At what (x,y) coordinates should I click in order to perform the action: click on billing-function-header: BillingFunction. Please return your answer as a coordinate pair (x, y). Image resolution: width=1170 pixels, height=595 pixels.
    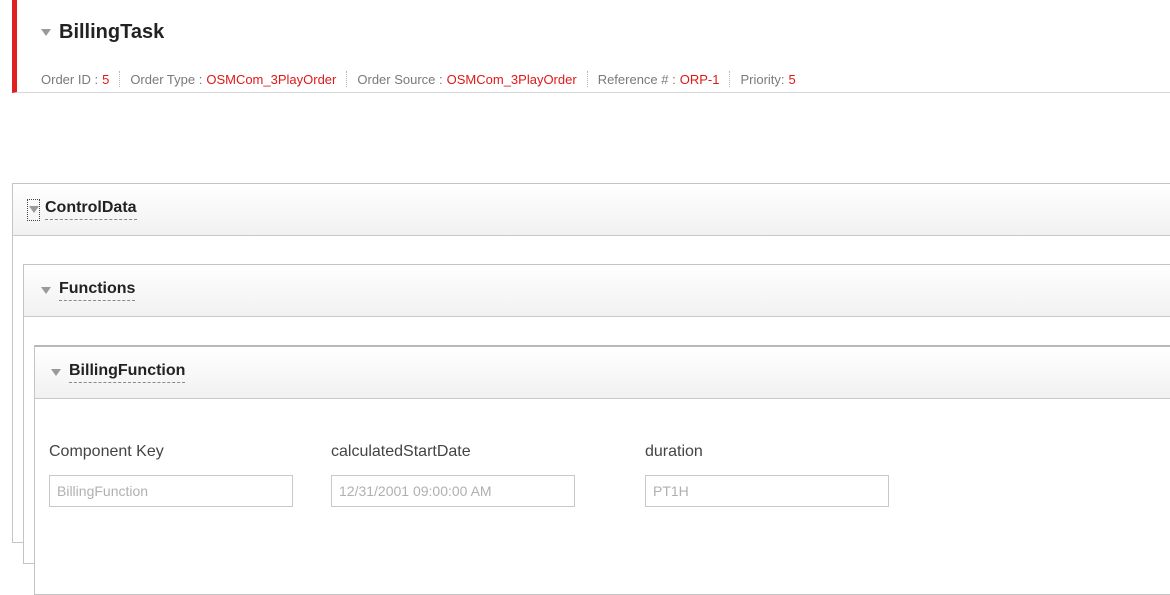
    Looking at the image, I should click on (602, 373).